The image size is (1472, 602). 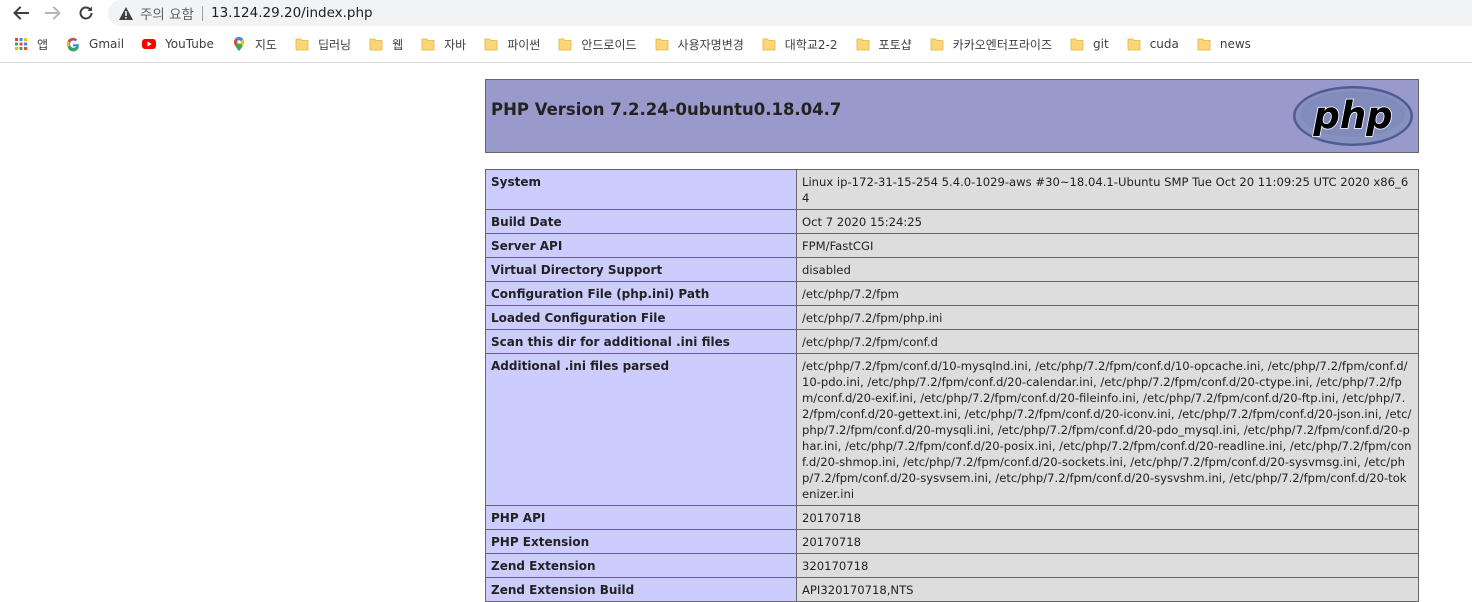 I want to click on bookmark-folder: 카카오엔터프라이즈, so click(x=990, y=44).